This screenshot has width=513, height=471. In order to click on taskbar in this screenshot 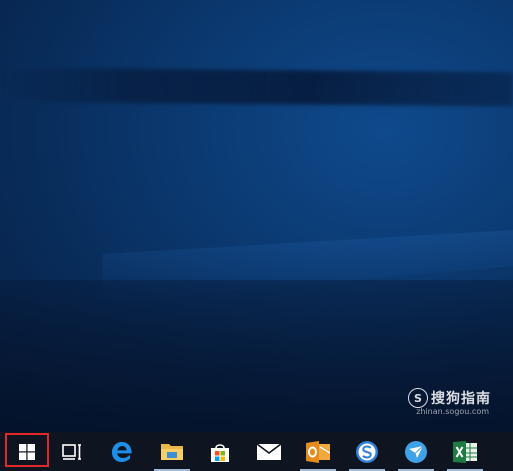, I will do `click(256, 451)`.